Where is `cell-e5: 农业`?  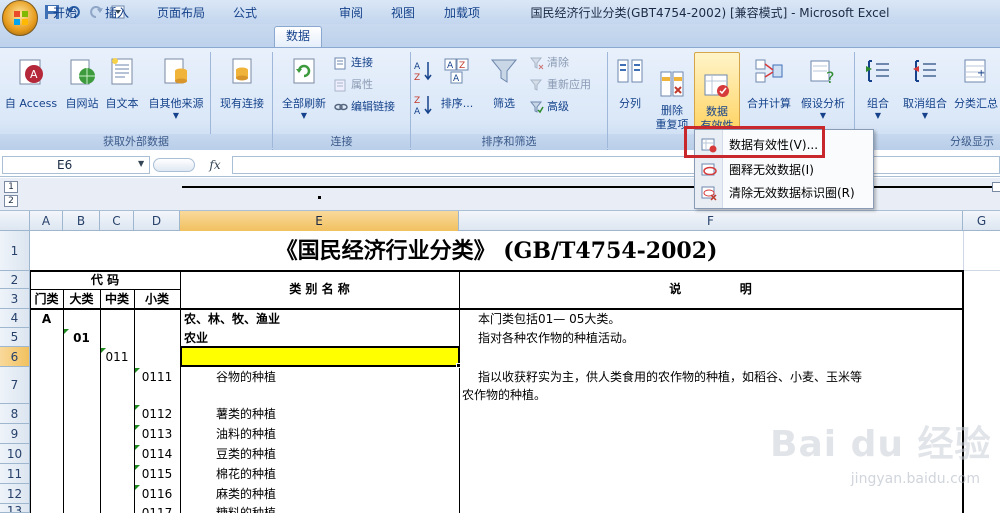
cell-e5: 农业 is located at coordinates (196, 338).